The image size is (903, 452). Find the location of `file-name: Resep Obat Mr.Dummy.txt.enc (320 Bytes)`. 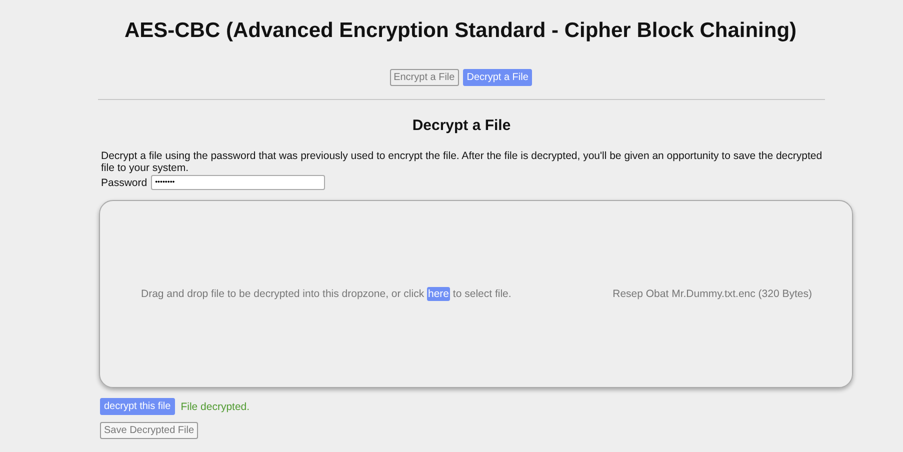

file-name: Resep Obat Mr.Dummy.txt.enc (320 Bytes) is located at coordinates (712, 294).